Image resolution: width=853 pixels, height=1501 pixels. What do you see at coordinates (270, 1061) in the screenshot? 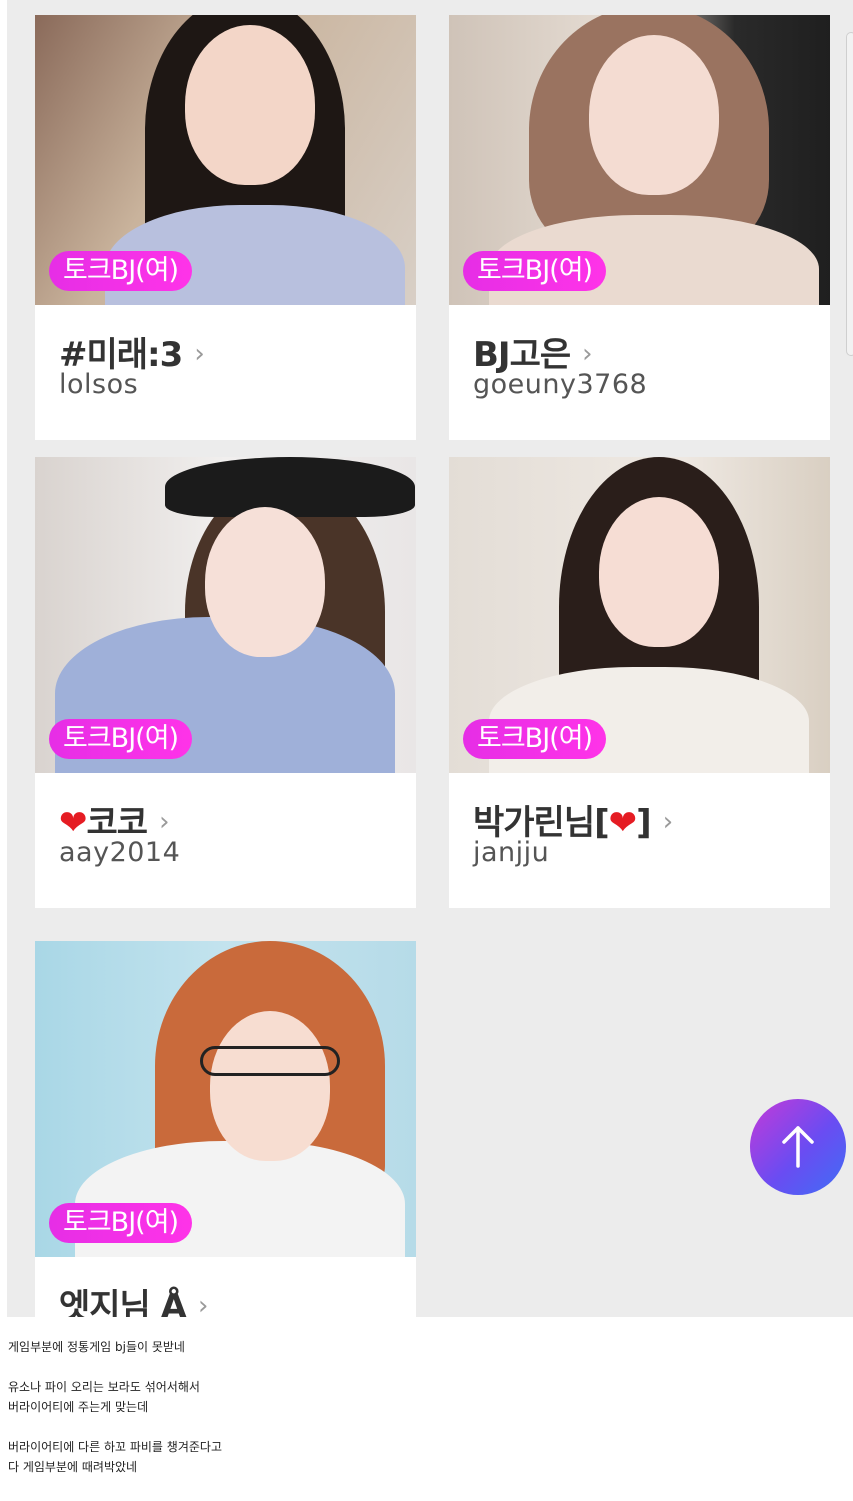
I see `glasses` at bounding box center [270, 1061].